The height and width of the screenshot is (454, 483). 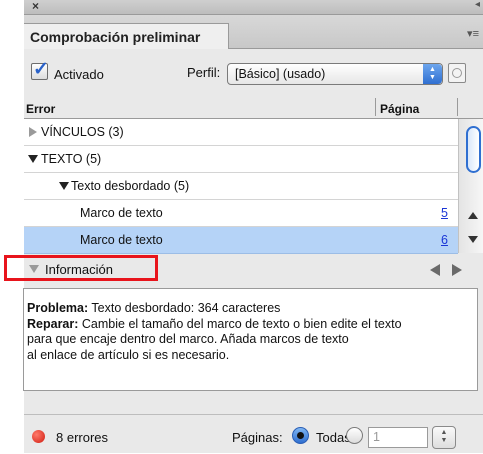 What do you see at coordinates (241, 159) in the screenshot?
I see `list-item-texto: TEXTO (5)` at bounding box center [241, 159].